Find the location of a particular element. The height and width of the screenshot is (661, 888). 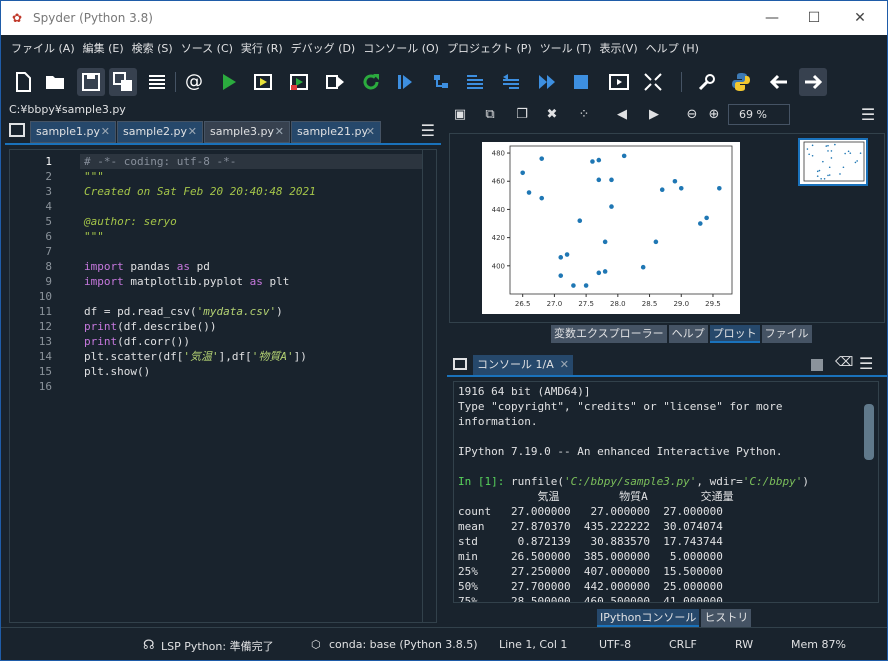

console-pane-tabs: IPythonコンソール ヒストリ is located at coordinates (675, 618).